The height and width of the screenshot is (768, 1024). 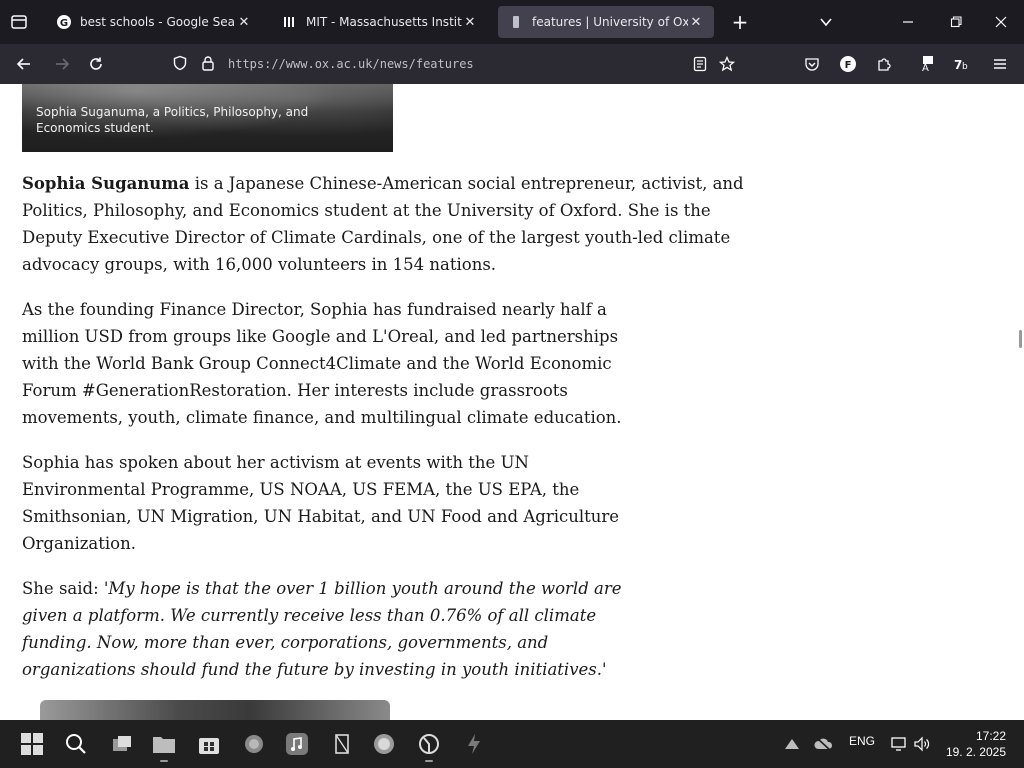 I want to click on minimize-button, so click(x=908, y=22).